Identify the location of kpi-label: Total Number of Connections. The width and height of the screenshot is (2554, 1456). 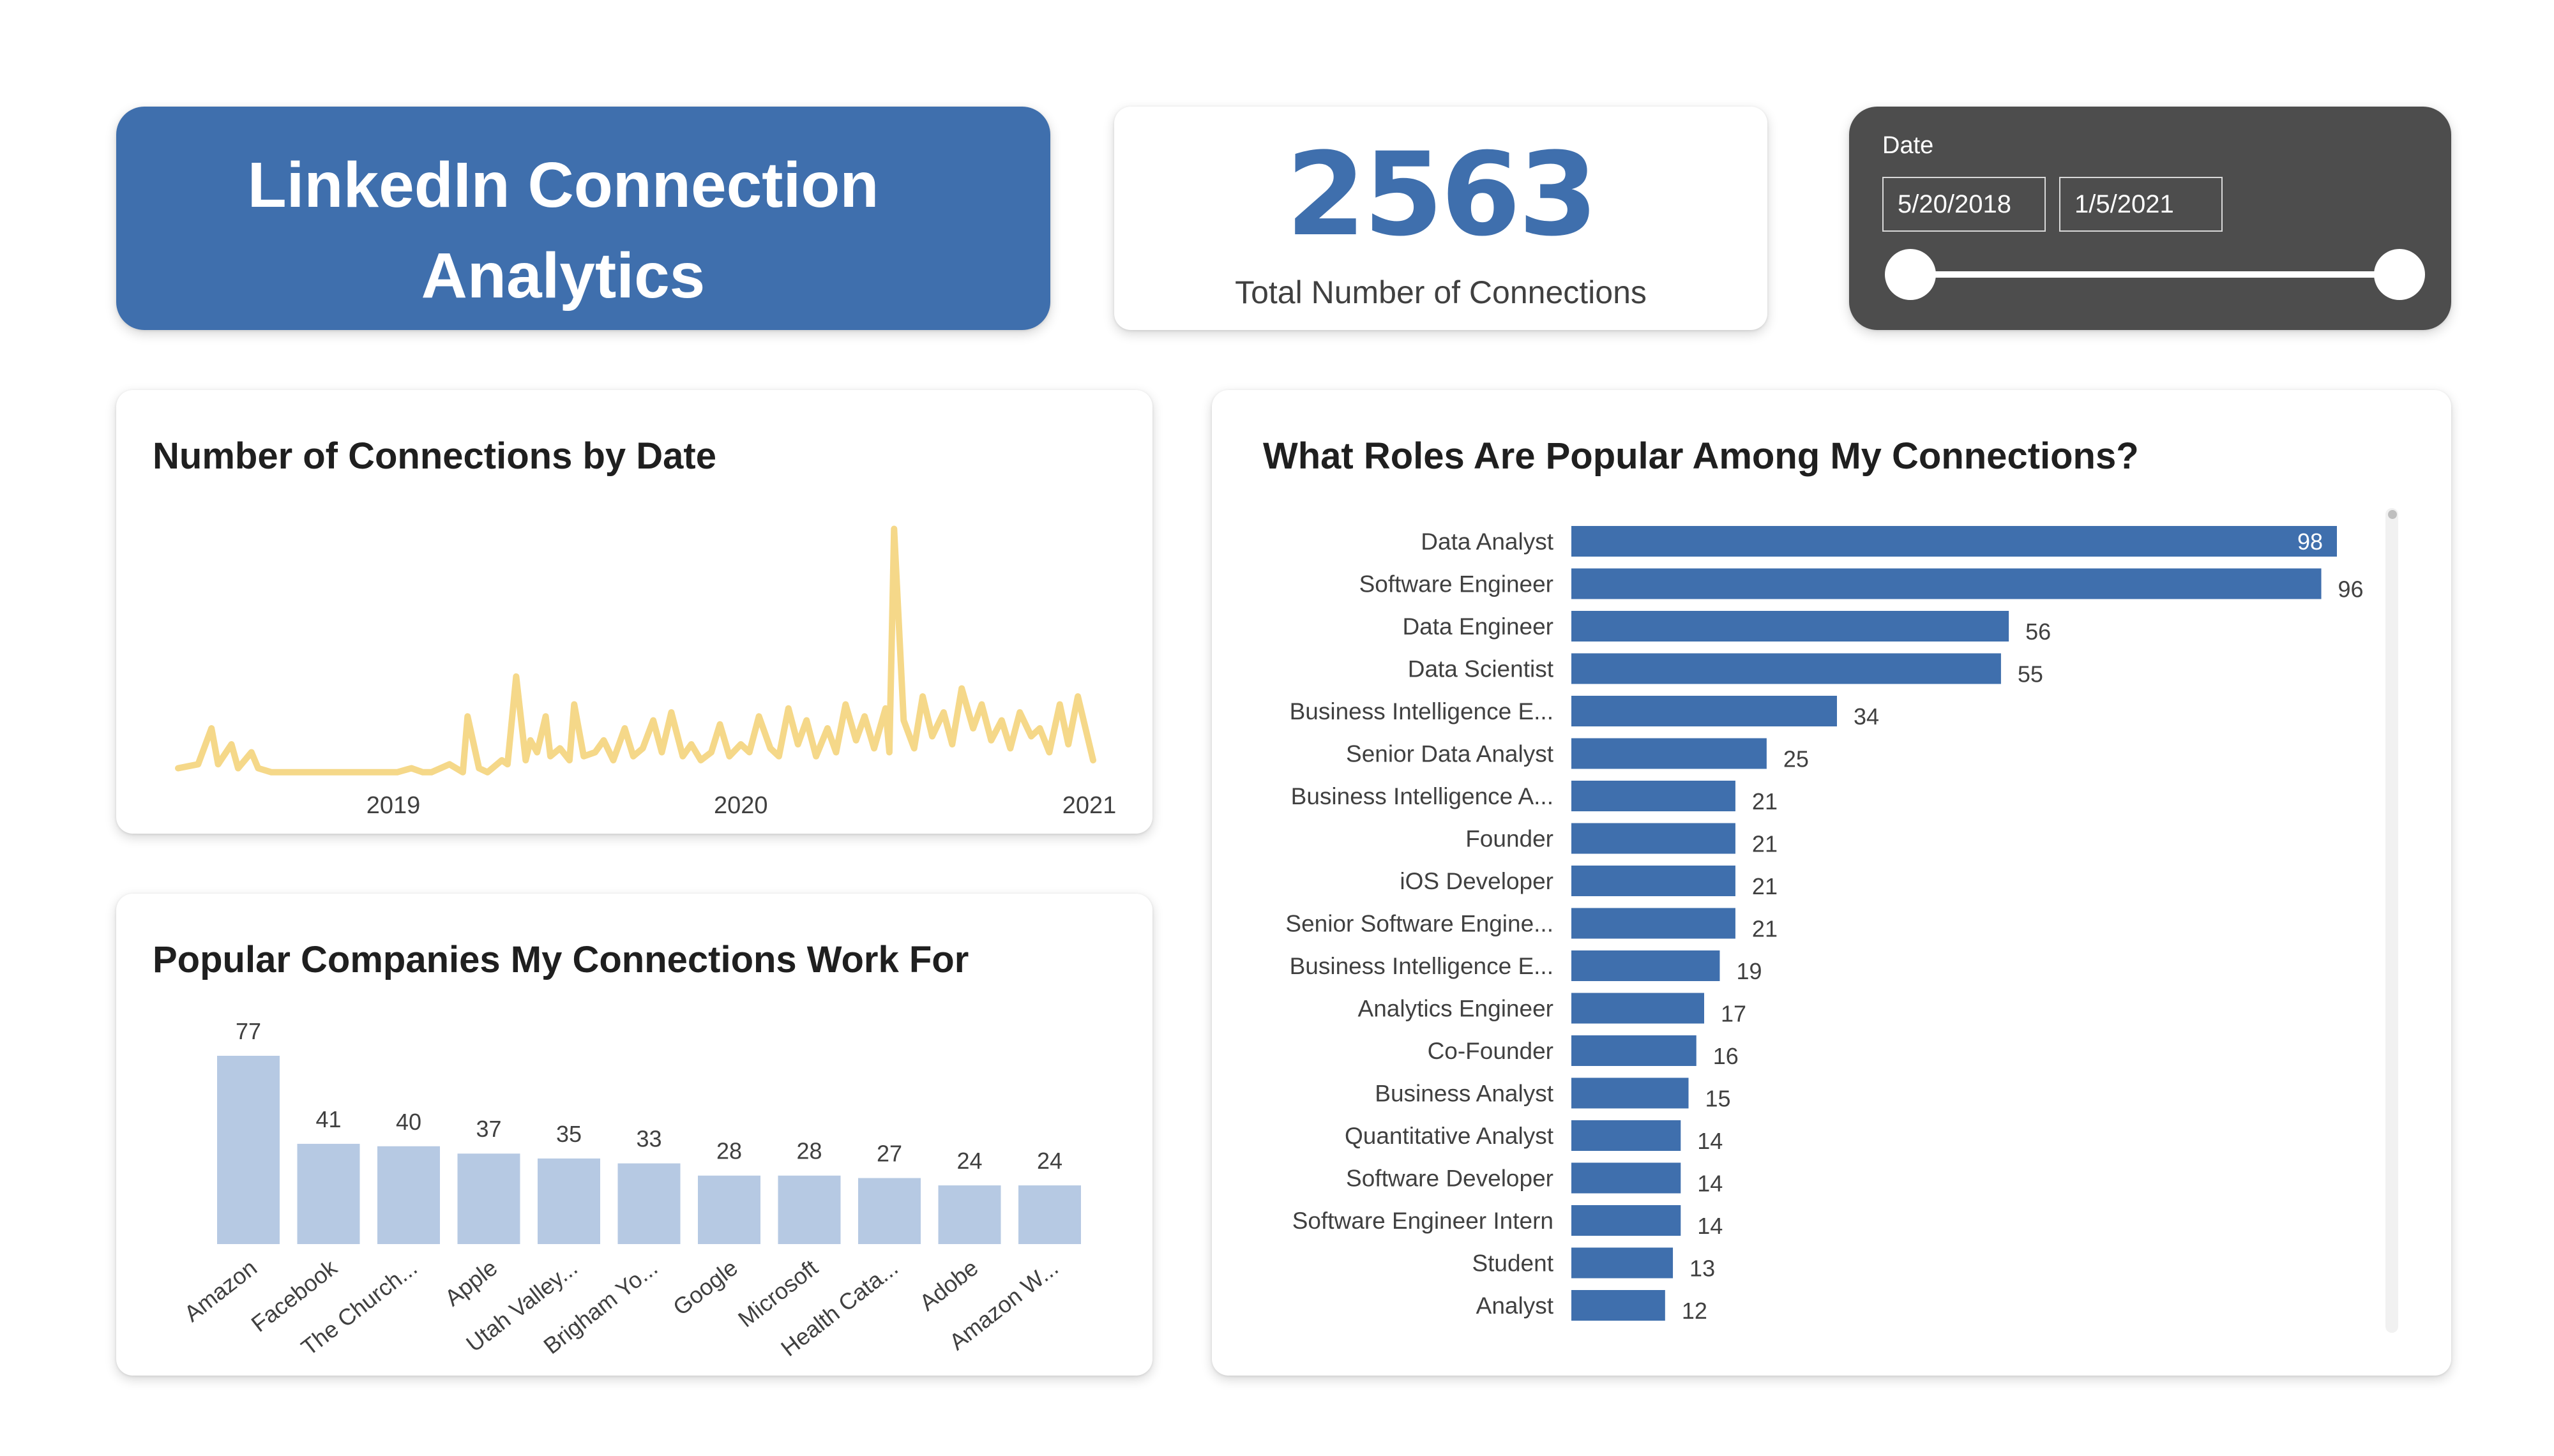
(1441, 292).